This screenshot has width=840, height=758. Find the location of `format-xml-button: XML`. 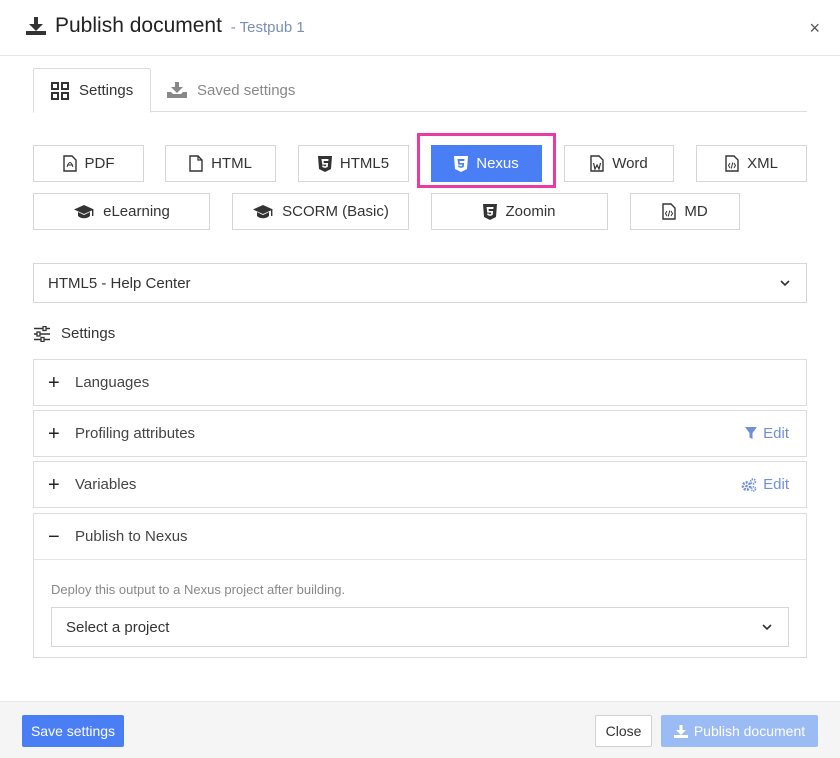

format-xml-button: XML is located at coordinates (751, 163).